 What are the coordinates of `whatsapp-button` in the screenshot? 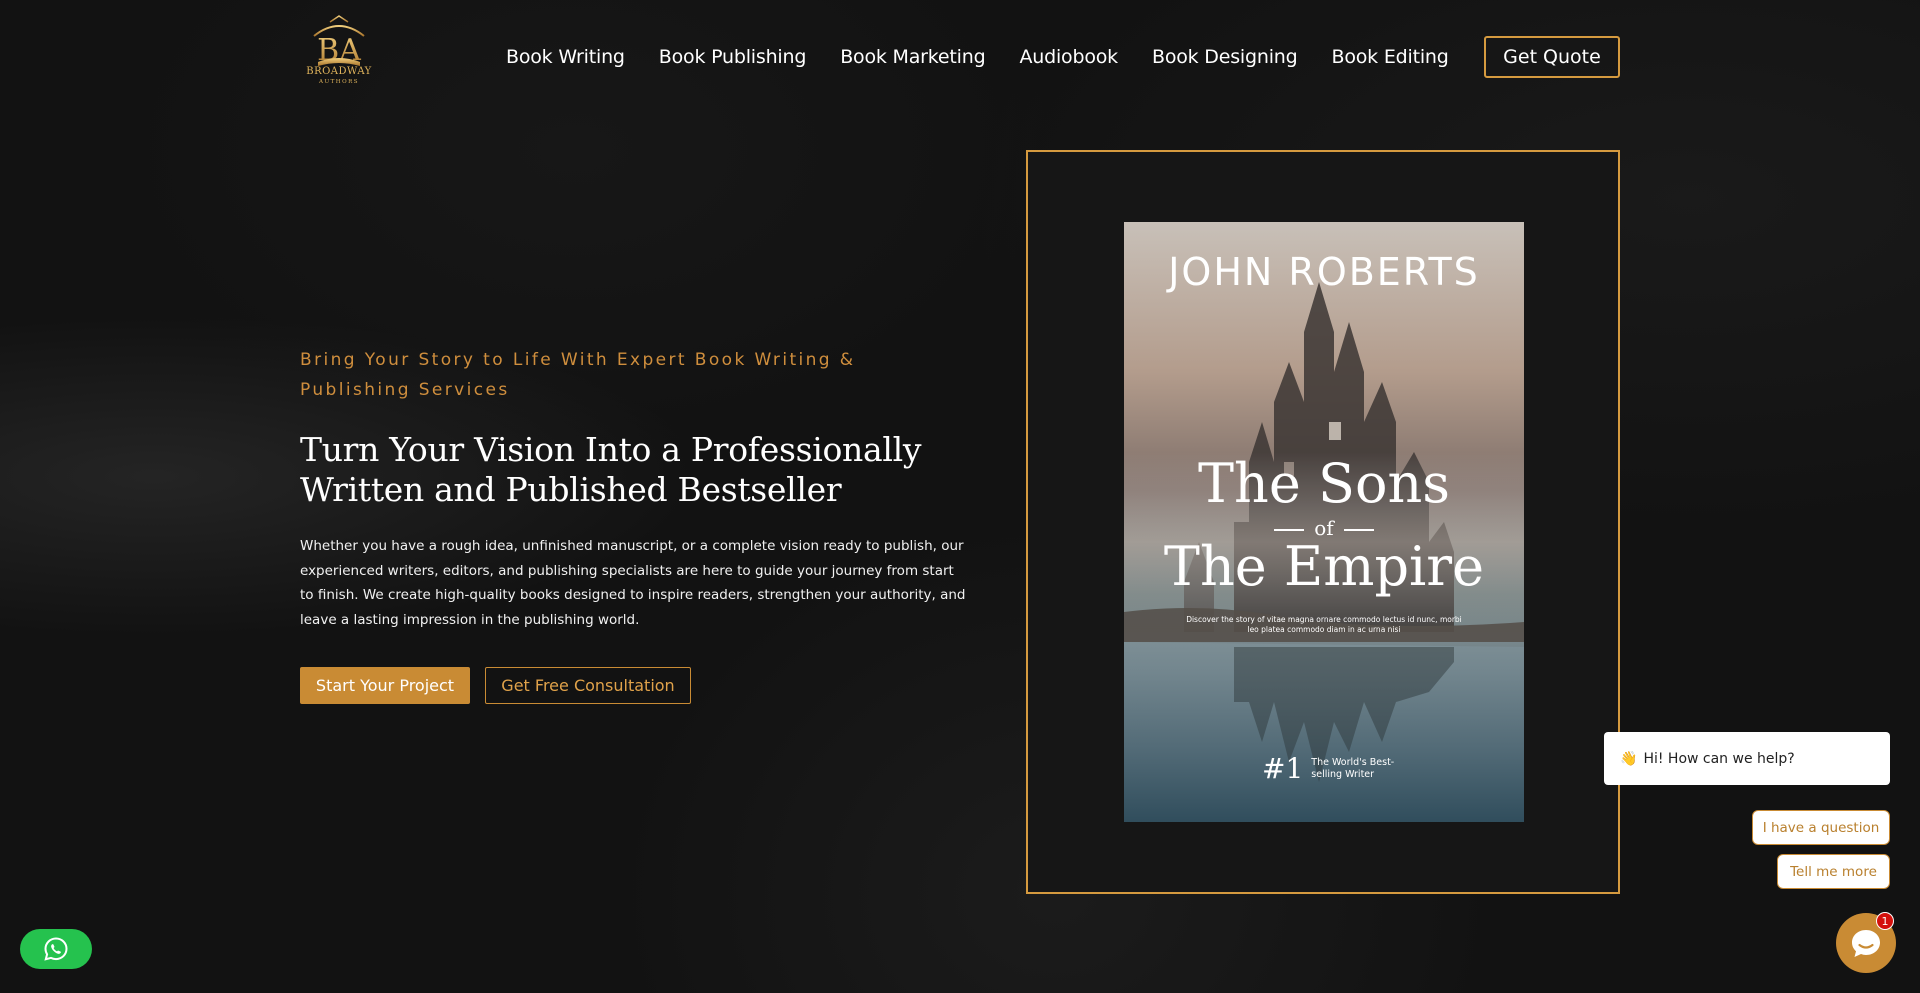 It's located at (56, 949).